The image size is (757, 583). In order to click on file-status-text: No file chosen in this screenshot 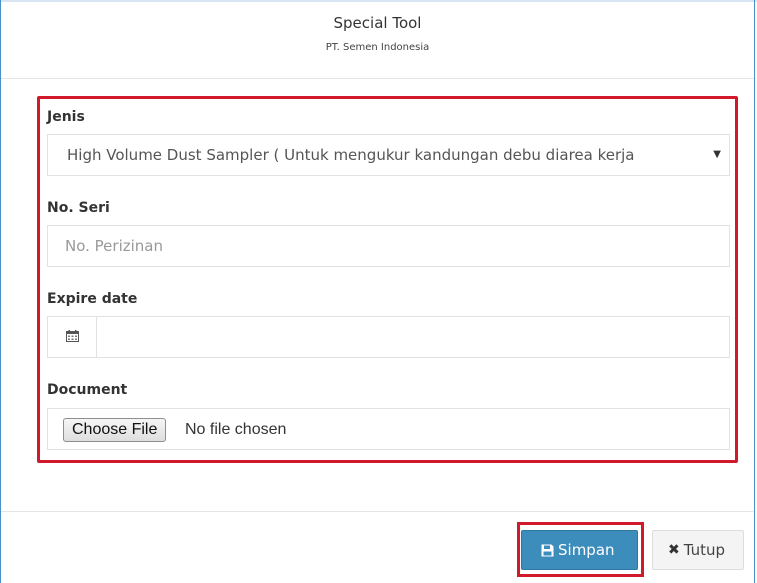, I will do `click(236, 429)`.